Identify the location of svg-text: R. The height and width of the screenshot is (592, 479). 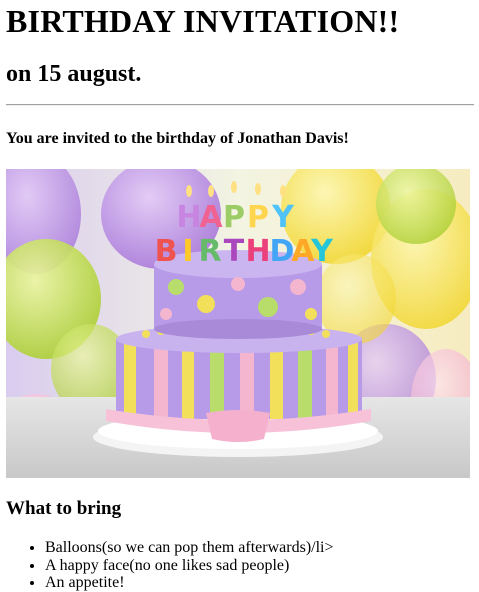
(209, 251).